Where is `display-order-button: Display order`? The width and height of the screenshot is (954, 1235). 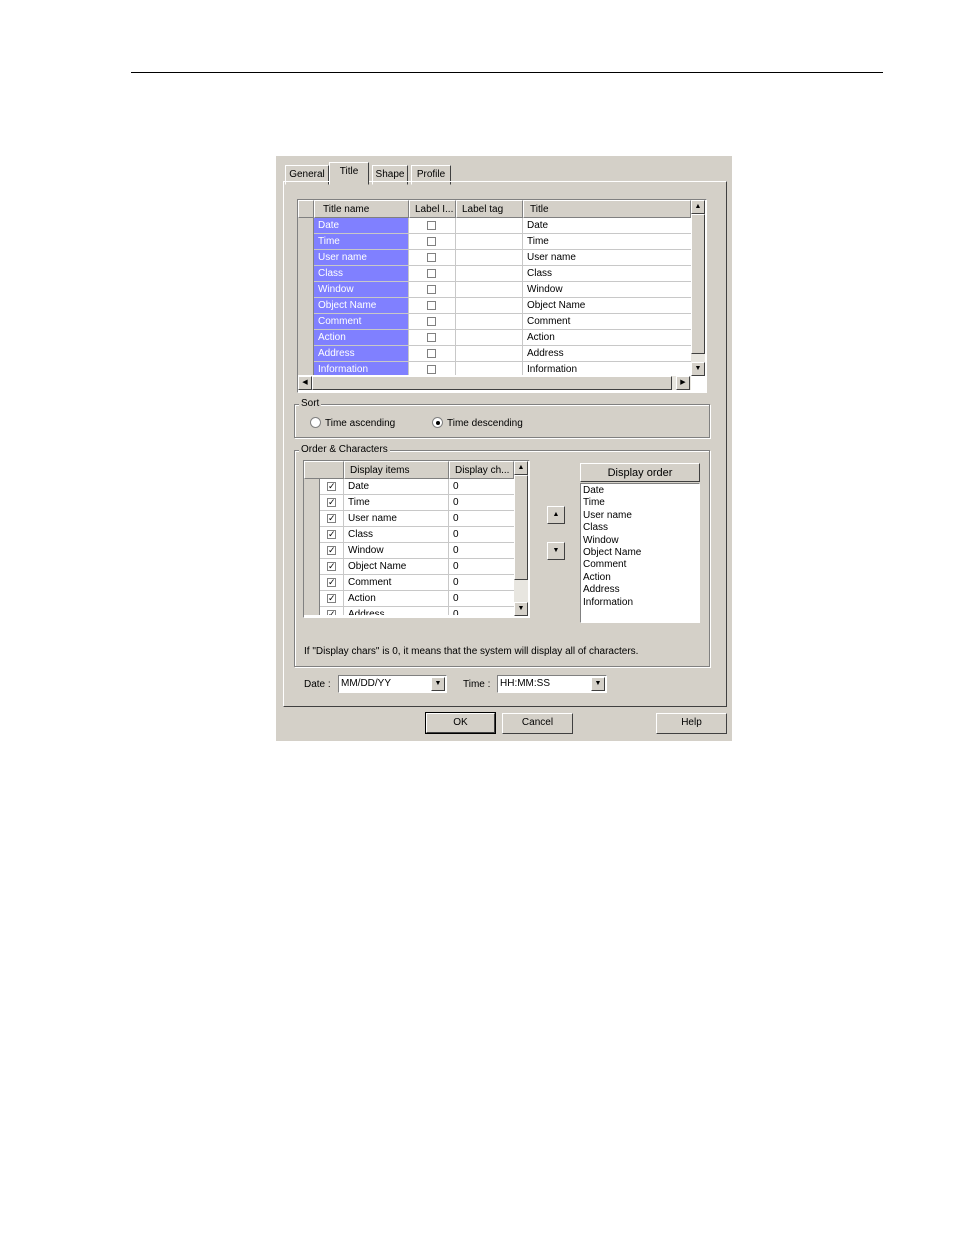
display-order-button: Display order is located at coordinates (640, 472).